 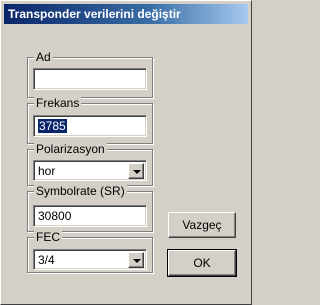 I want to click on frekans-label: Frekans, so click(x=58, y=103).